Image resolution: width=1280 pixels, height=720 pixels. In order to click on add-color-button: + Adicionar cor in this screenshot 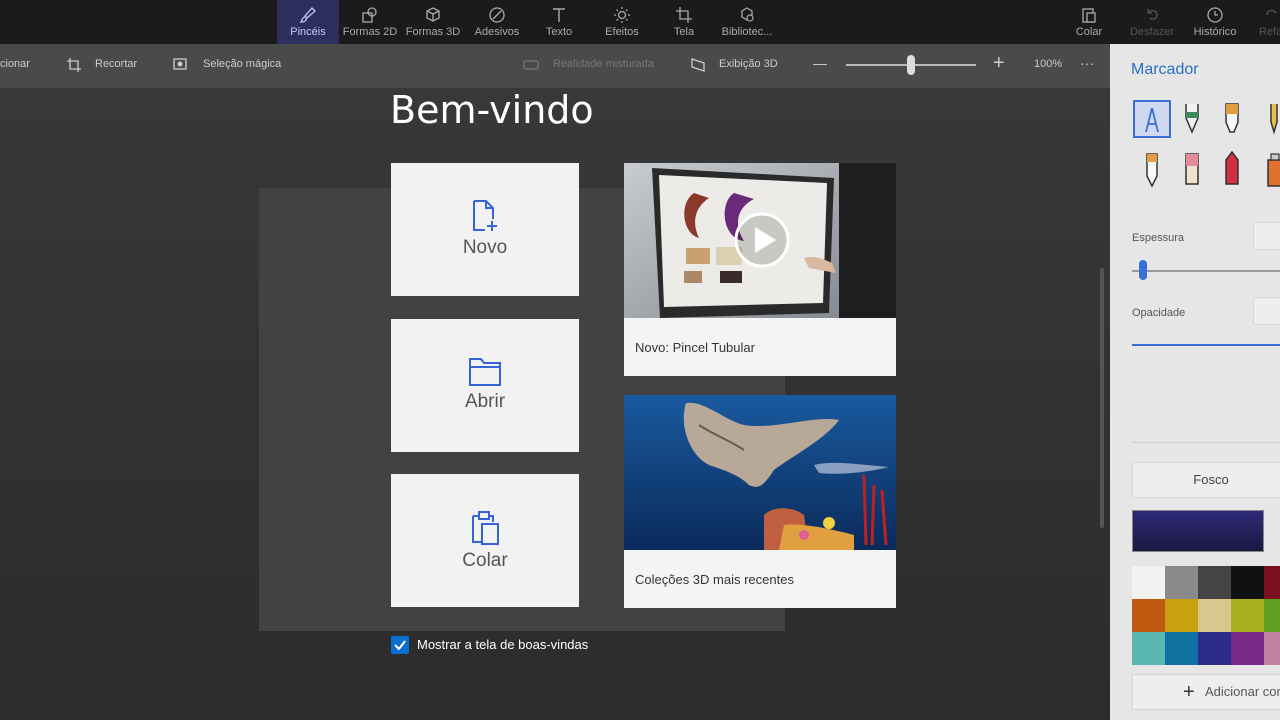, I will do `click(1206, 692)`.